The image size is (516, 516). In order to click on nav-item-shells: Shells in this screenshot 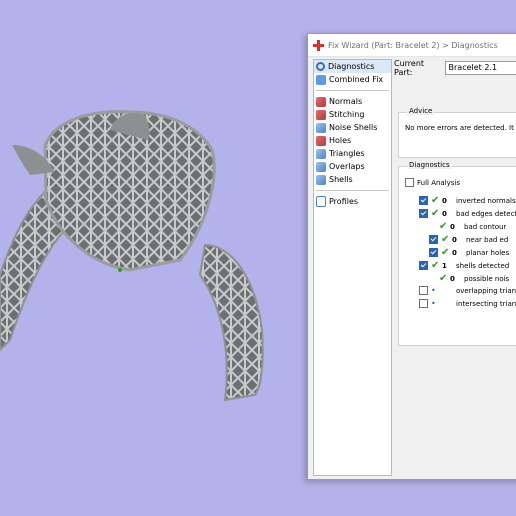, I will do `click(352, 179)`.